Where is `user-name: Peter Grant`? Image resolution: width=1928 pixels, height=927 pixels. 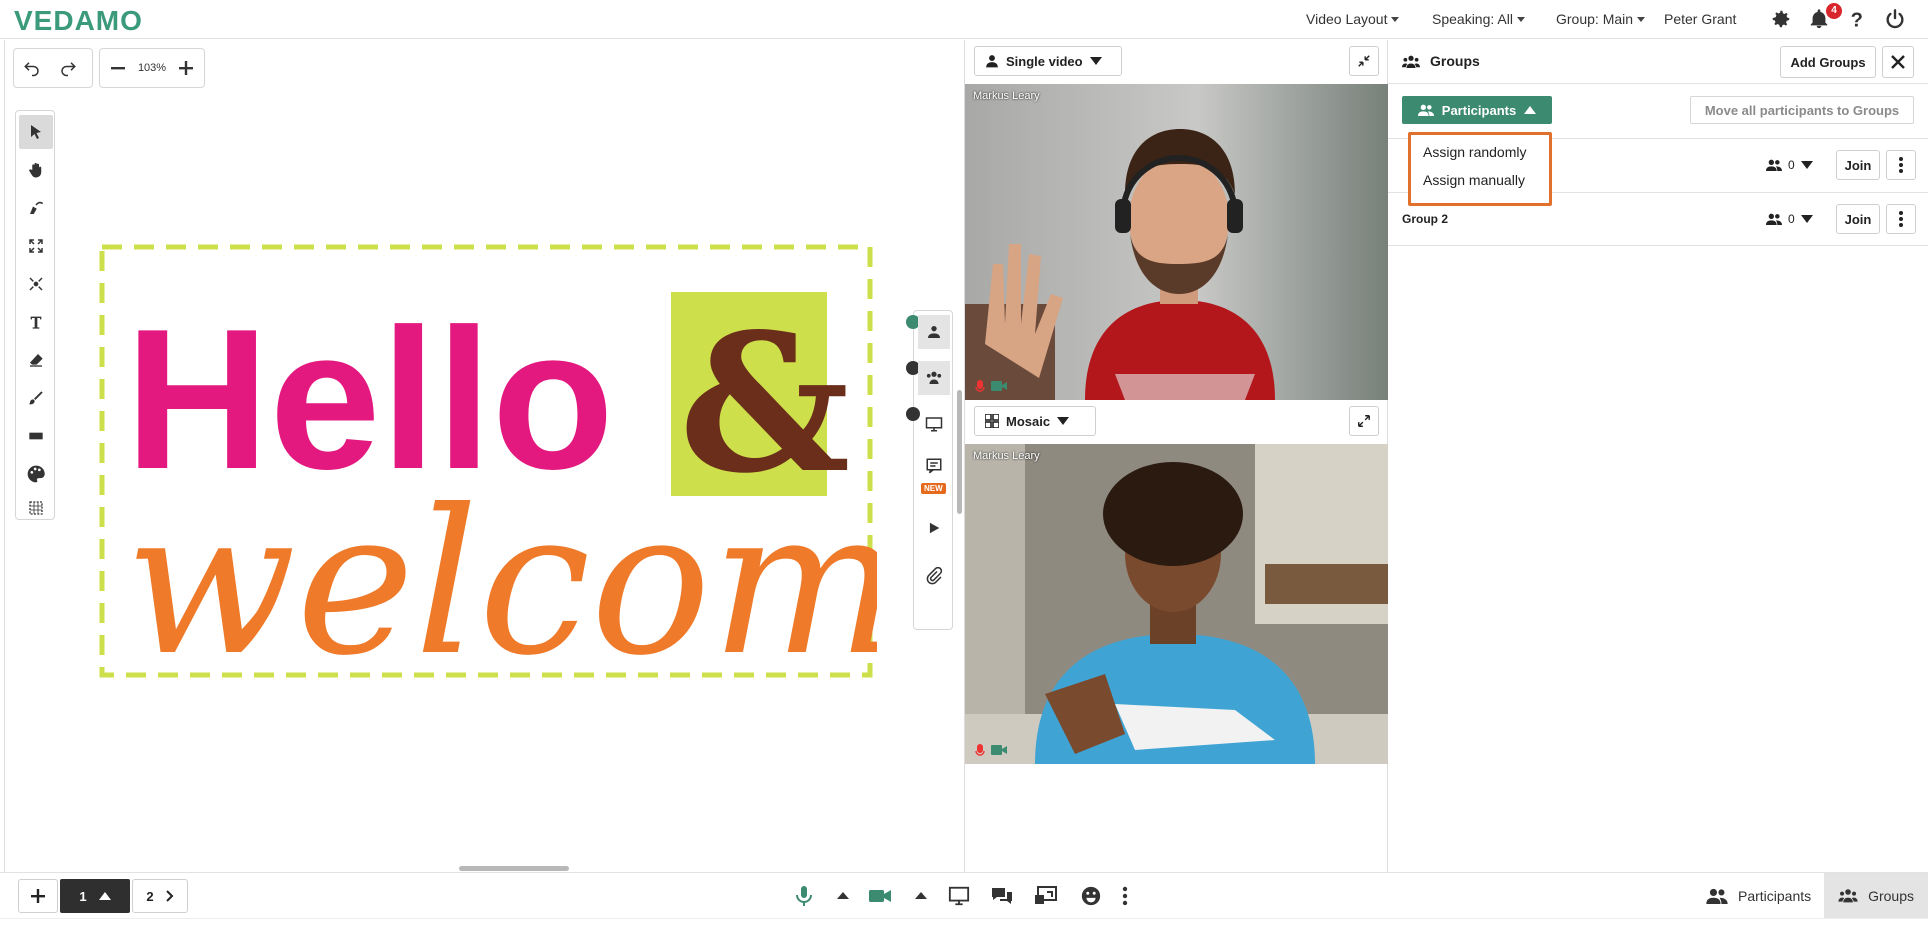 user-name: Peter Grant is located at coordinates (1700, 19).